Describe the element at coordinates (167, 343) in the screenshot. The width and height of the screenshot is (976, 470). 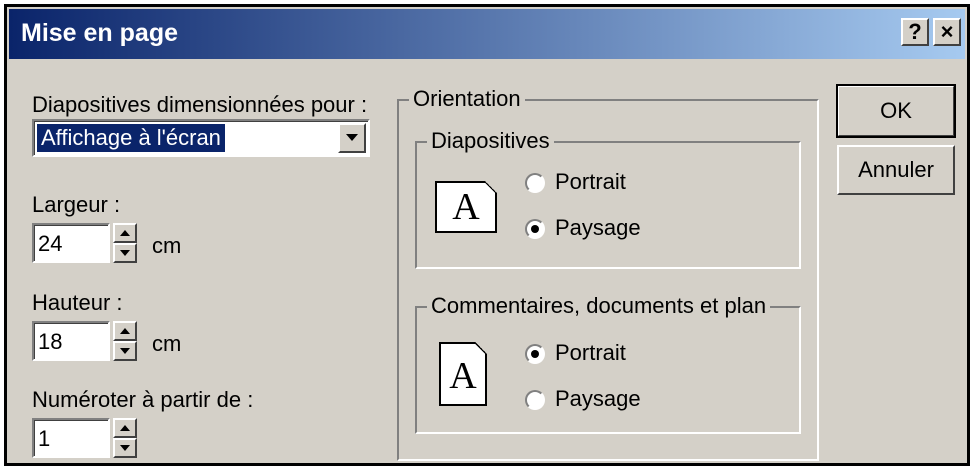
I see `height-unit: cm` at that location.